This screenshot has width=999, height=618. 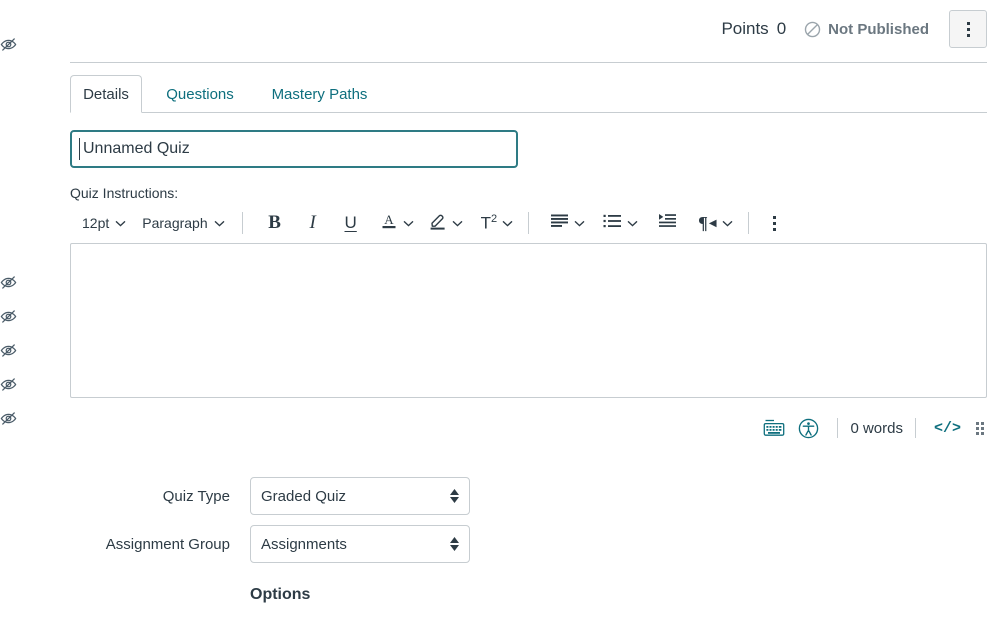 I want to click on tab-mastery-paths-label: Mastery Paths, so click(x=319, y=94).